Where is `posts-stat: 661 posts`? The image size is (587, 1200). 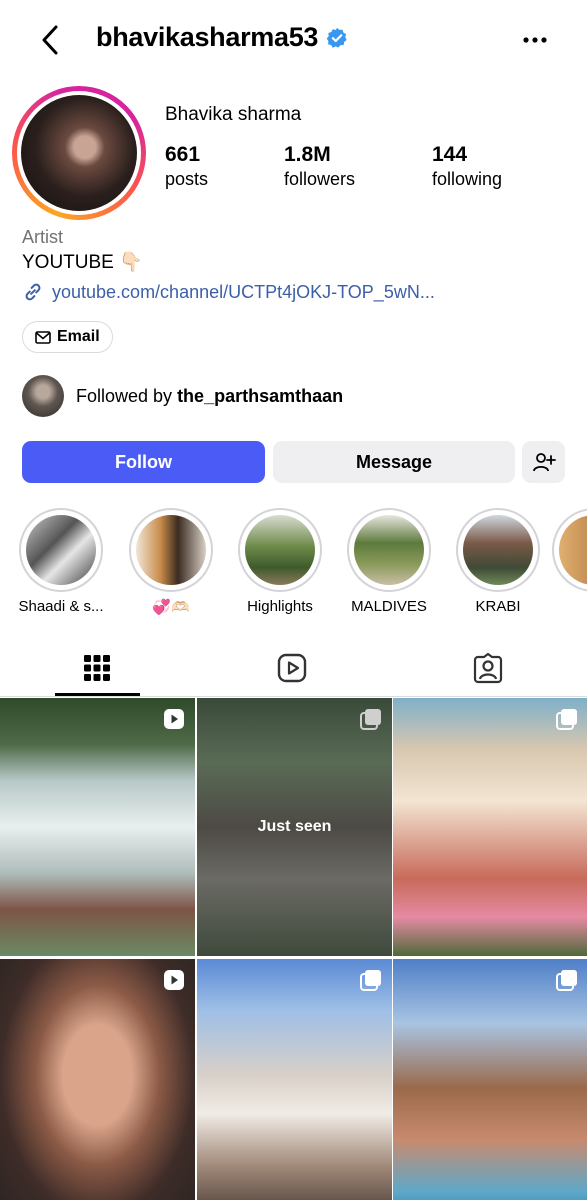
posts-stat: 661 posts is located at coordinates (186, 166).